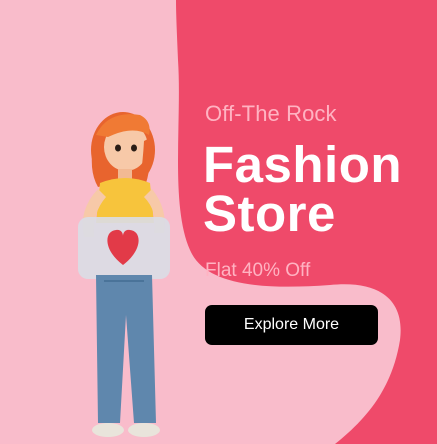 This screenshot has height=444, width=437. What do you see at coordinates (258, 270) in the screenshot?
I see `offer-text: Flat 40% Off` at bounding box center [258, 270].